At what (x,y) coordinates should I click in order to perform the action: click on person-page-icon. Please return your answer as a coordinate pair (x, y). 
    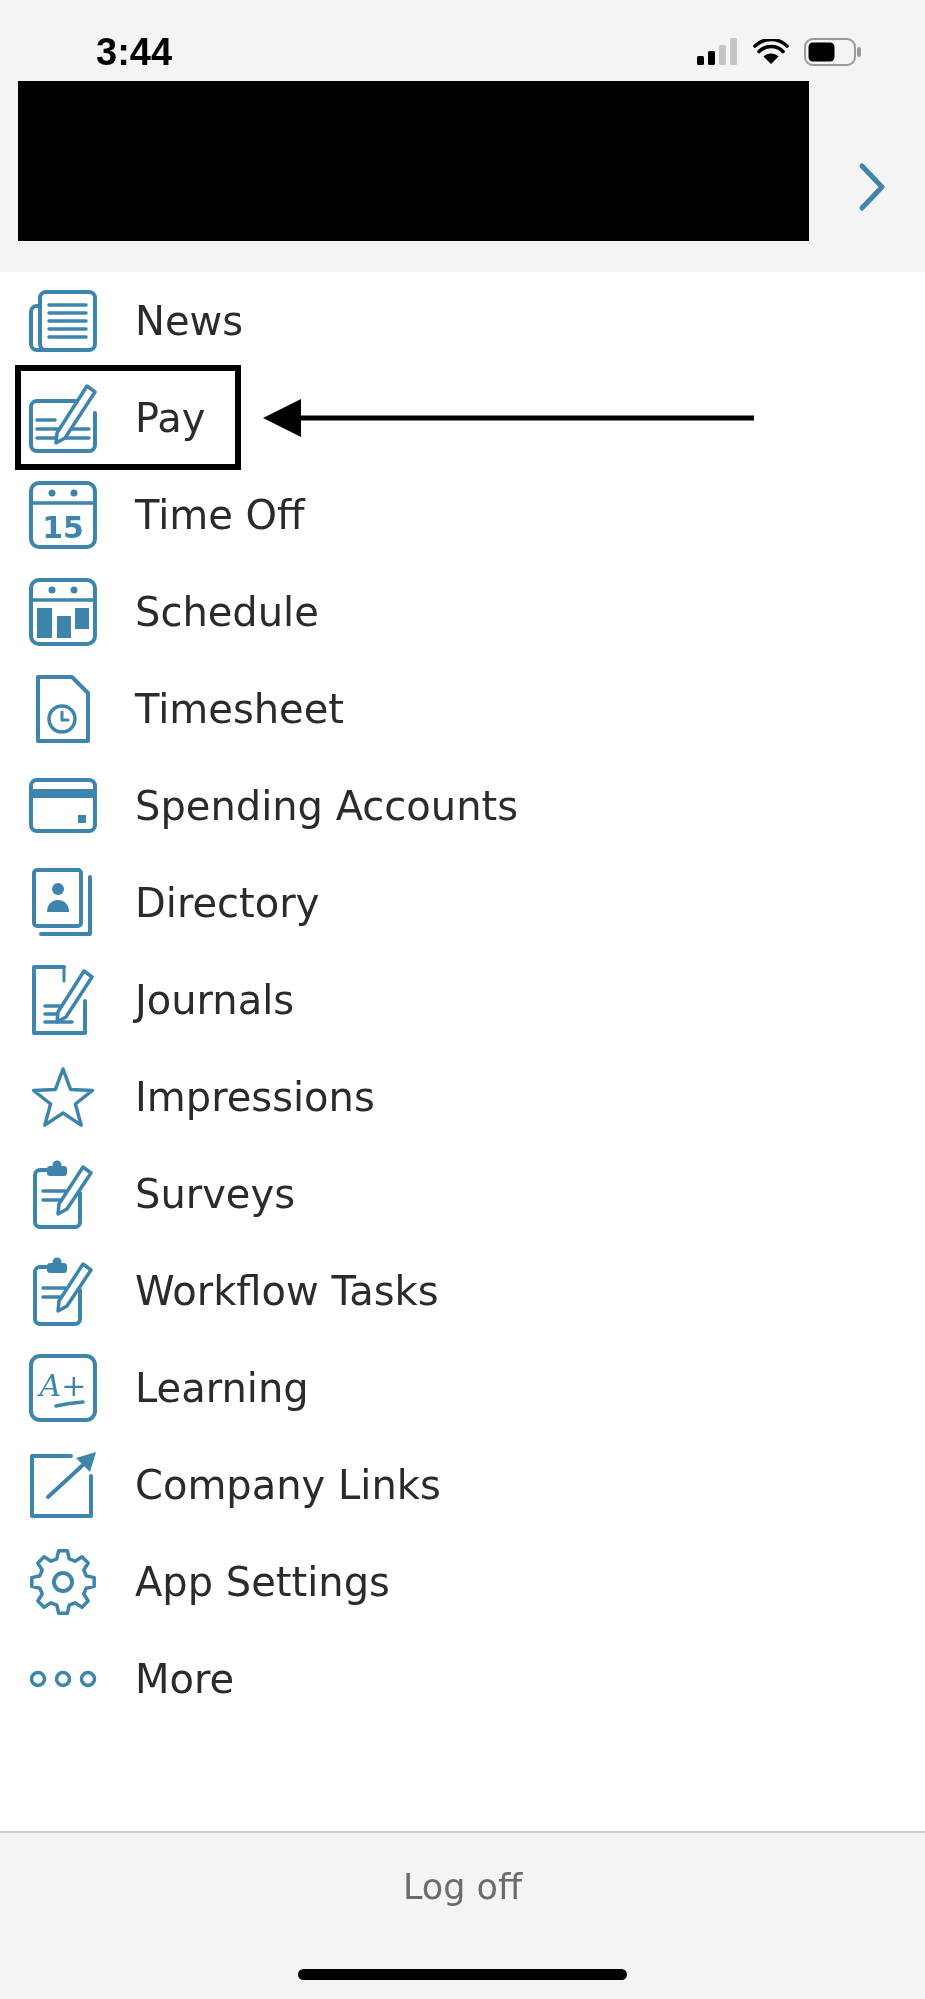
    Looking at the image, I should click on (63, 902).